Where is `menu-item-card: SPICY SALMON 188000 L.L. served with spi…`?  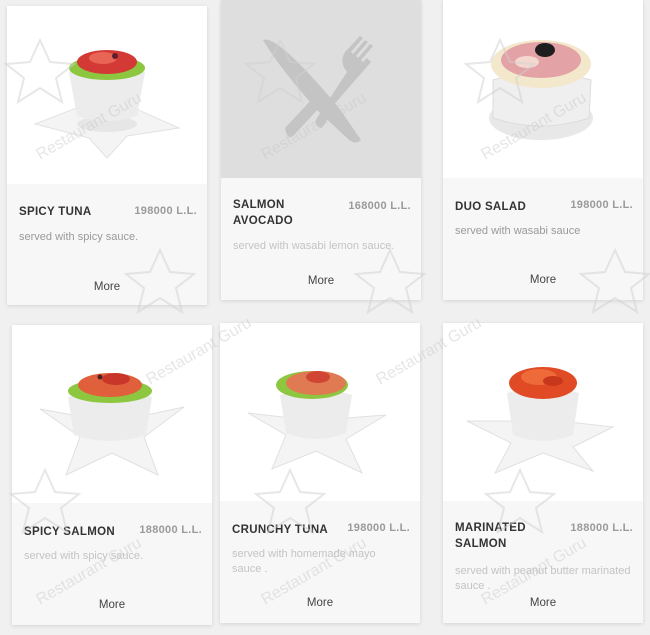 menu-item-card: SPICY SALMON 188000 L.L. served with spi… is located at coordinates (112, 475).